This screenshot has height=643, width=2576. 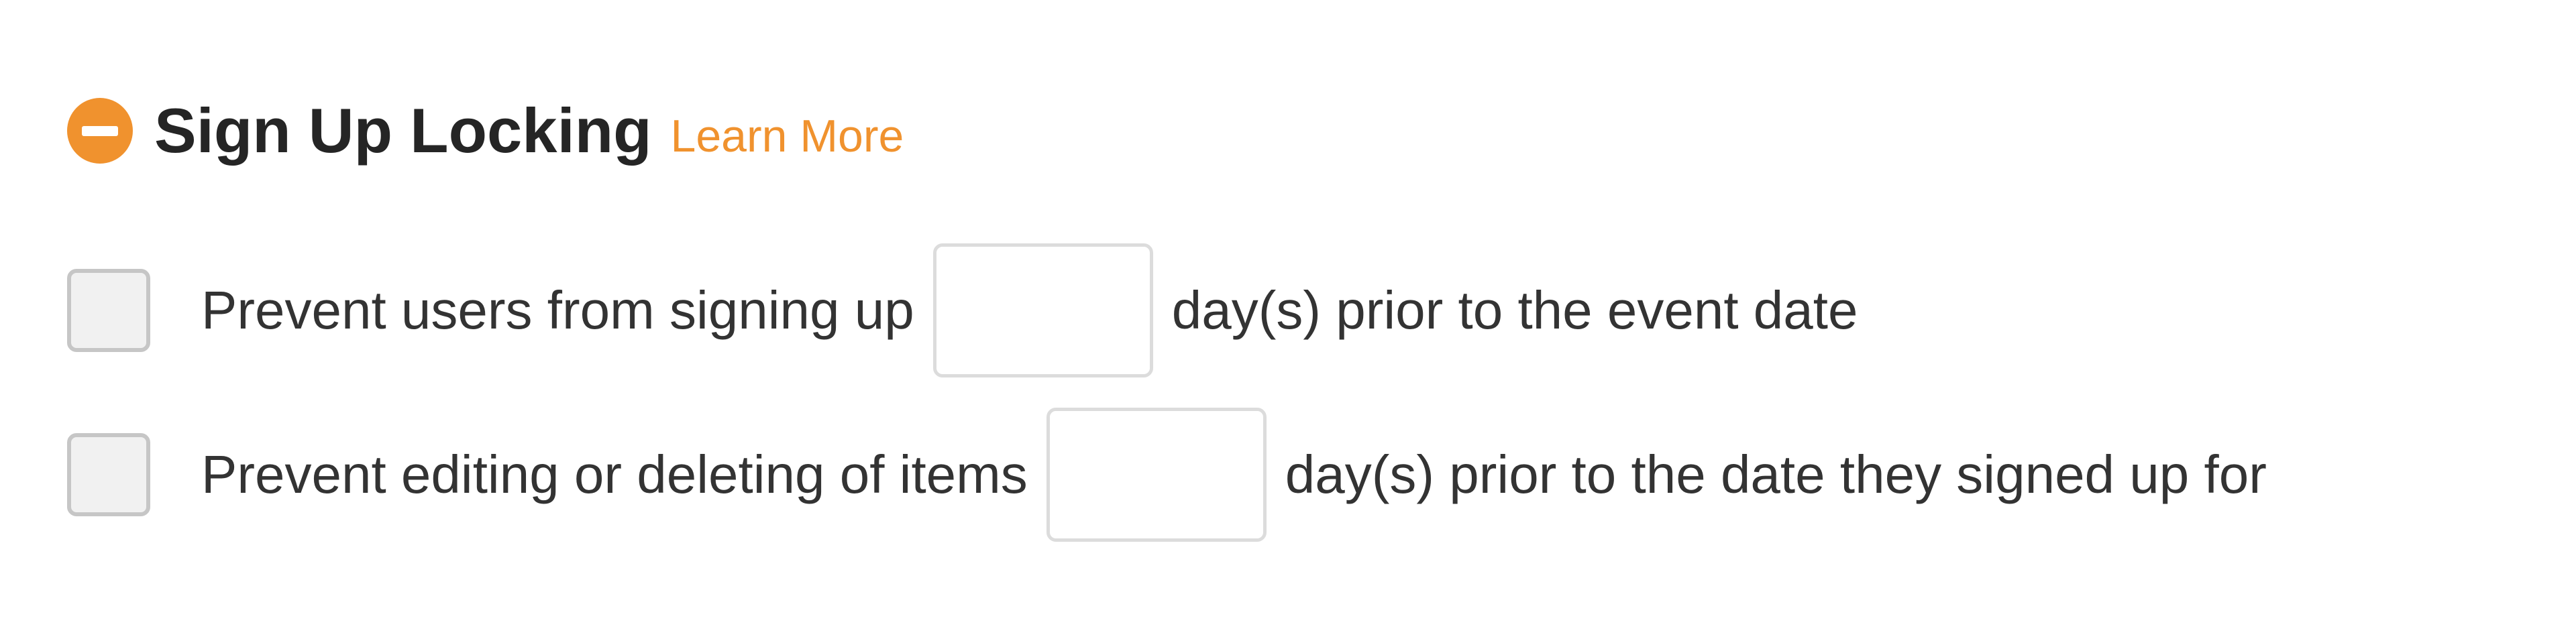 What do you see at coordinates (108, 474) in the screenshot?
I see `edit-lock-checkbox` at bounding box center [108, 474].